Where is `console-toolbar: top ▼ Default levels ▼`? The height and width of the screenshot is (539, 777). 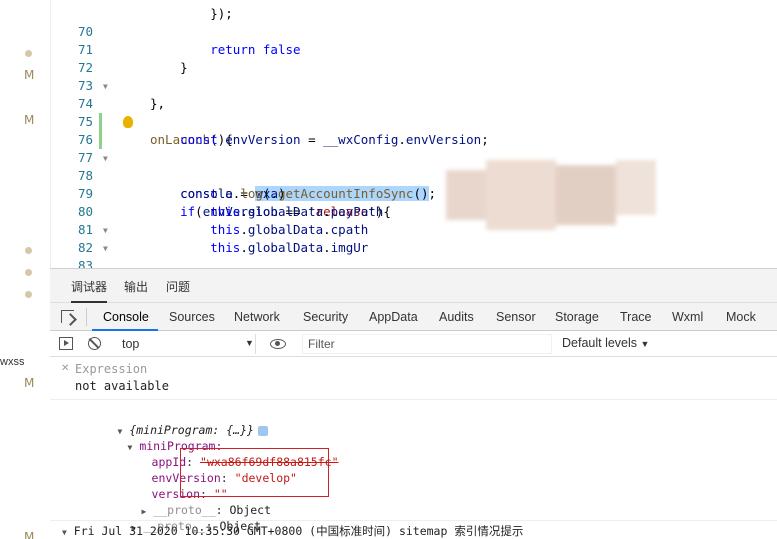 console-toolbar: top ▼ Default levels ▼ is located at coordinates (413, 344).